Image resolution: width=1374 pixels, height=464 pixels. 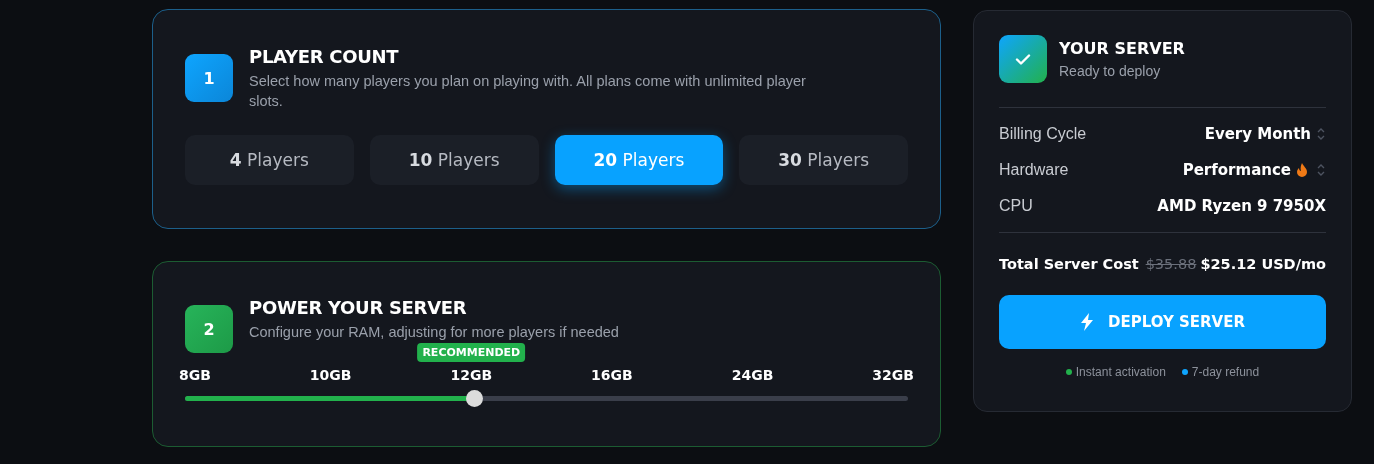 What do you see at coordinates (209, 78) in the screenshot?
I see `step-number: 1` at bounding box center [209, 78].